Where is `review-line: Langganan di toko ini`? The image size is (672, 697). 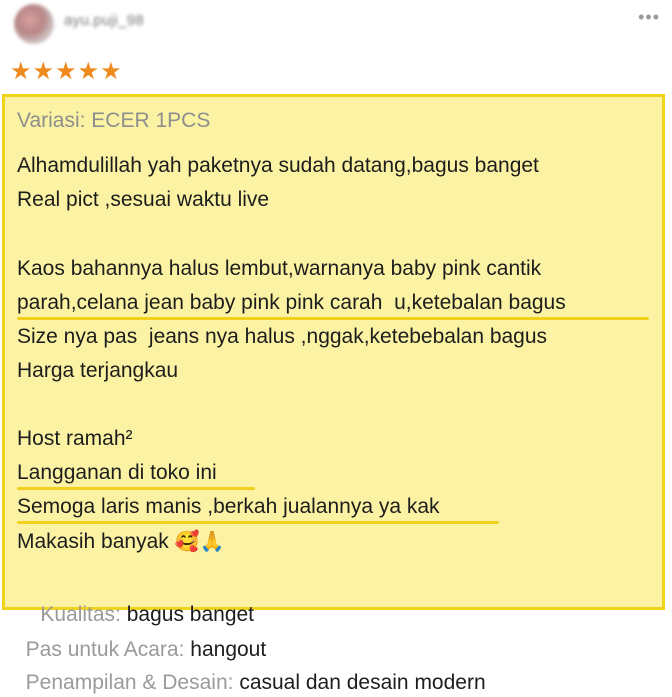
review-line: Langganan di toko ini is located at coordinates (117, 472).